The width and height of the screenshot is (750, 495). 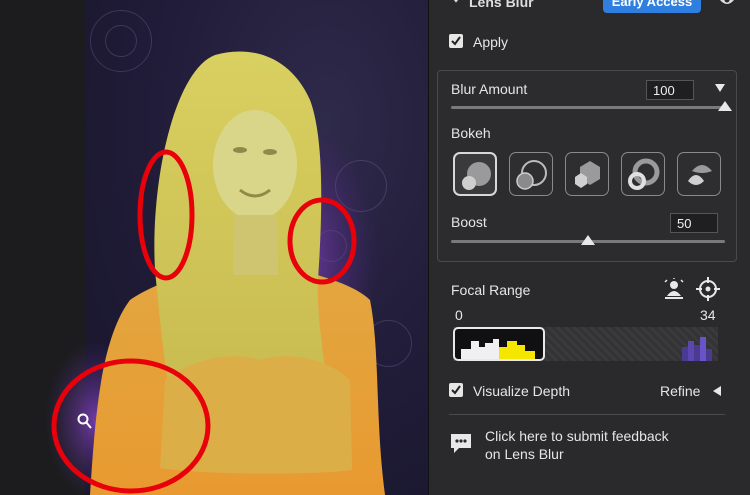 I want to click on chevron-left-icon, so click(x=717, y=391).